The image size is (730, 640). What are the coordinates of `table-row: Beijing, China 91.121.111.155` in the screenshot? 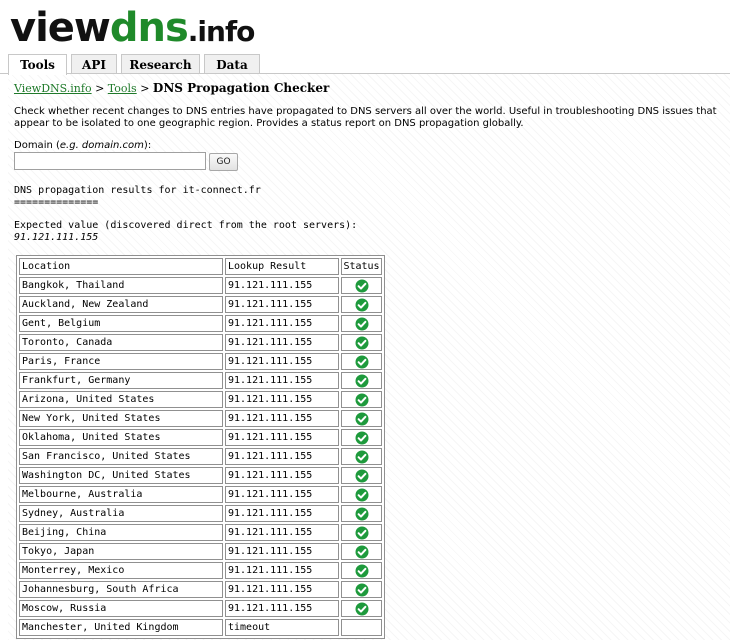 It's located at (200, 532).